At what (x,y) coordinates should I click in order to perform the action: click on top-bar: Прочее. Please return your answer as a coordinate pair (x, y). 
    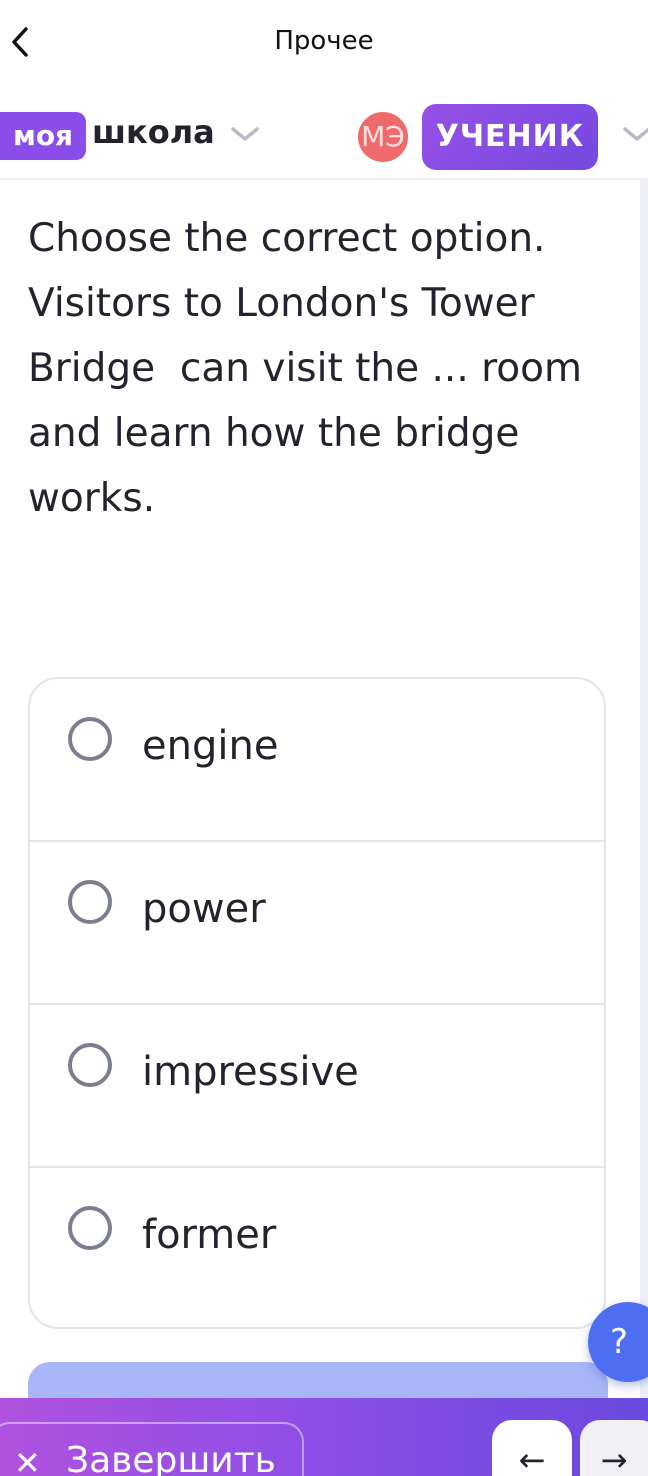
    Looking at the image, I should click on (324, 43).